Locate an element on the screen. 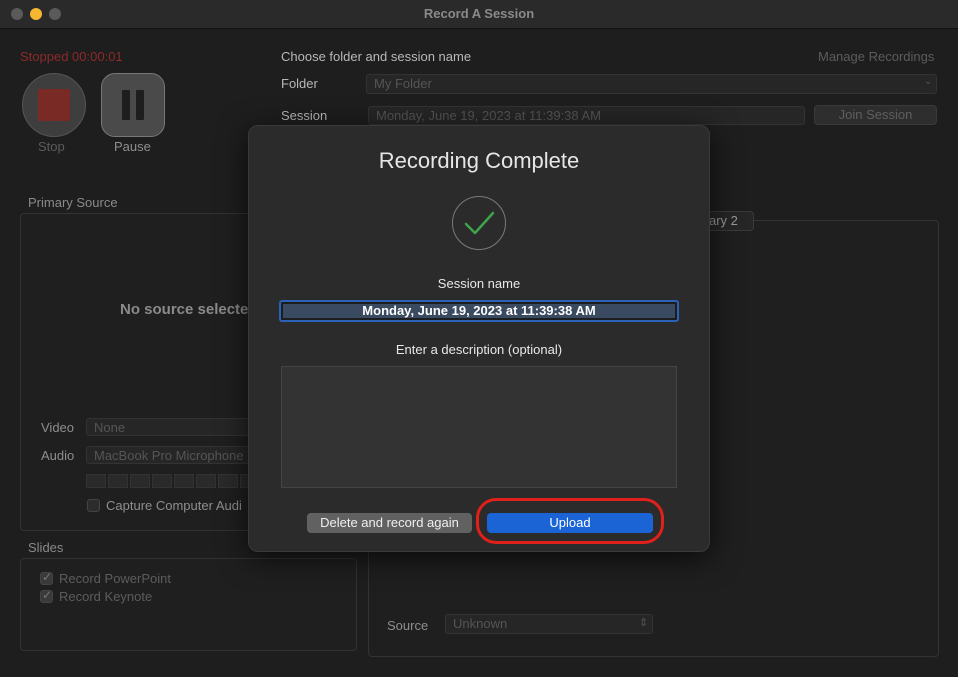 The height and width of the screenshot is (677, 958). keynote-checkbox: ✓ is located at coordinates (46, 595).